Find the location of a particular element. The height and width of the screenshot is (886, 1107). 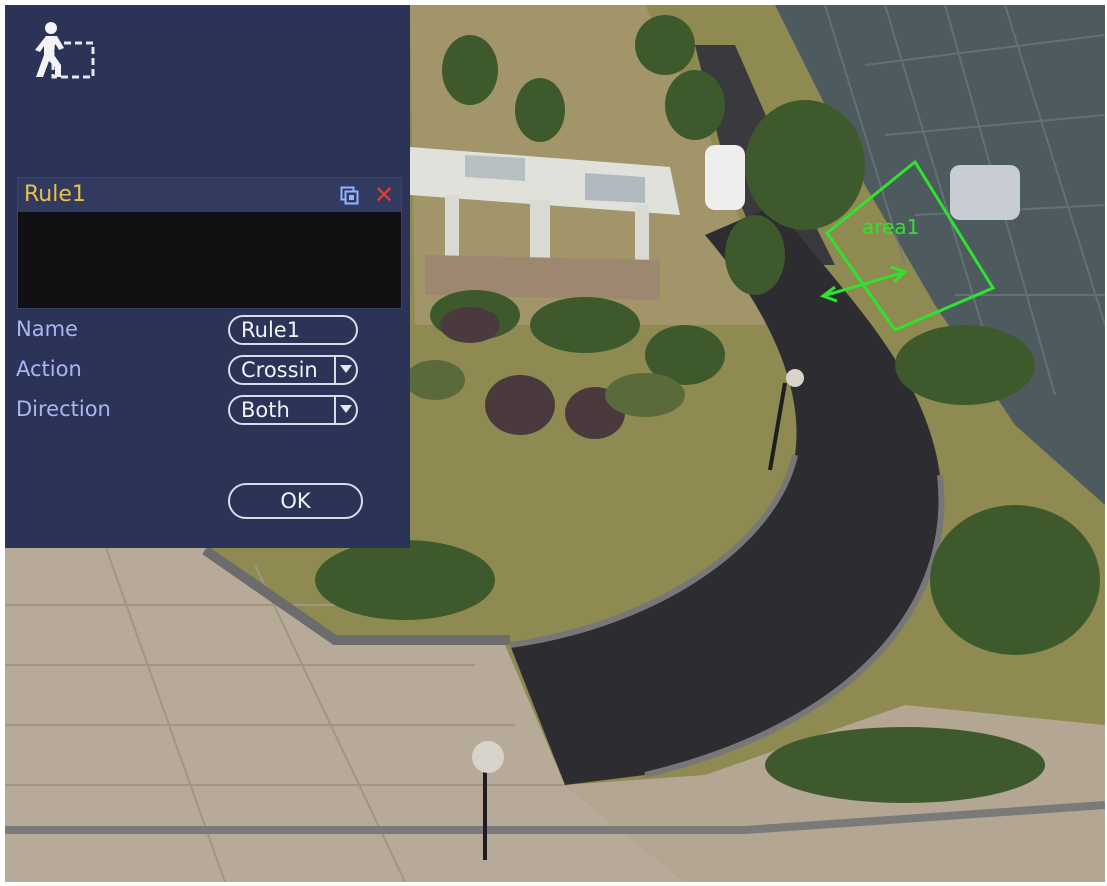

name-value: Rule1 is located at coordinates (271, 330).